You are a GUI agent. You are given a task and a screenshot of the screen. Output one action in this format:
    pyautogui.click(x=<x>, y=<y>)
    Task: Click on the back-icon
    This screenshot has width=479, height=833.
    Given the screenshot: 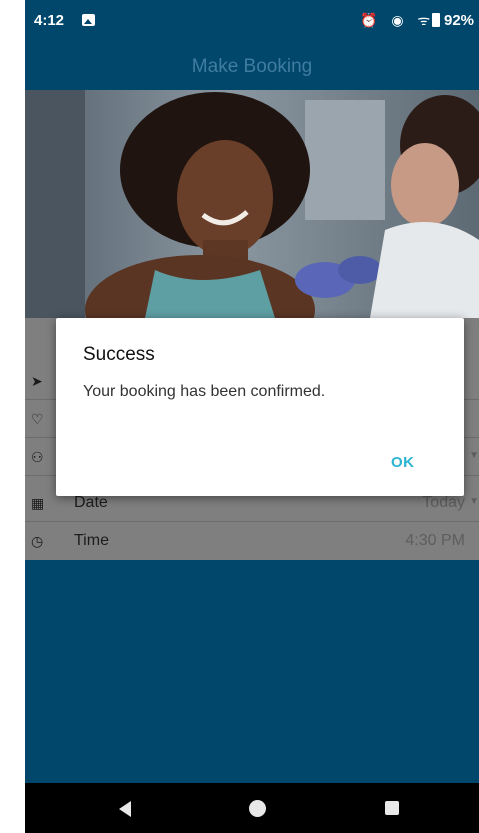 What is the action you would take?
    pyautogui.click(x=125, y=809)
    